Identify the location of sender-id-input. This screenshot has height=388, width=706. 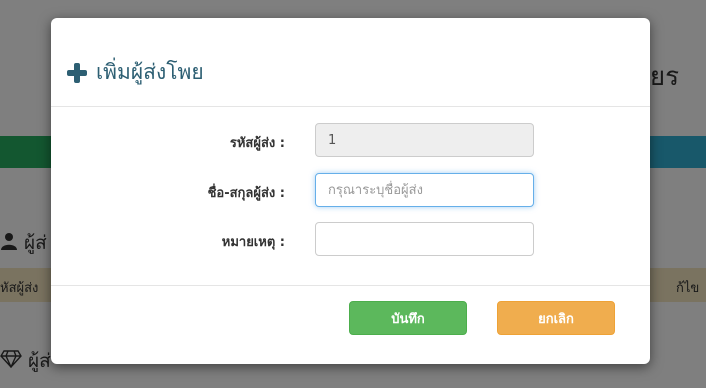
(424, 140).